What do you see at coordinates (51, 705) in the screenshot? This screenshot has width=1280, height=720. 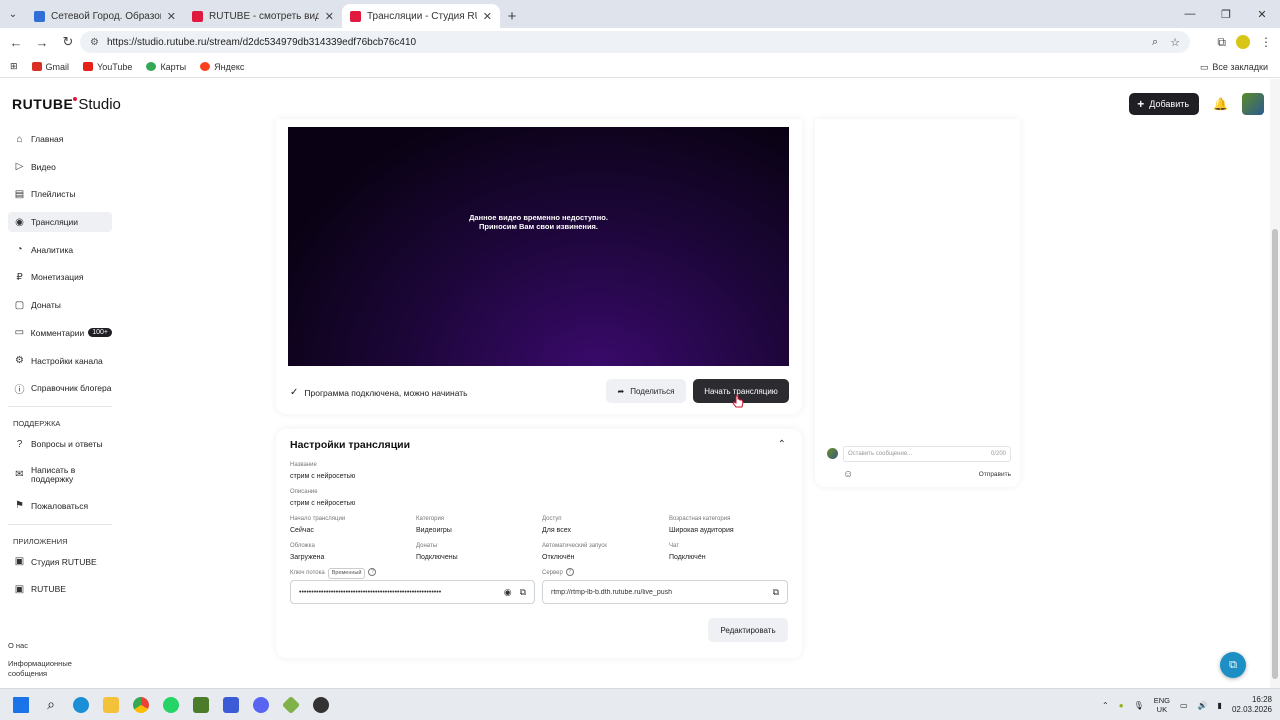 I see `search-icon: ⌕` at bounding box center [51, 705].